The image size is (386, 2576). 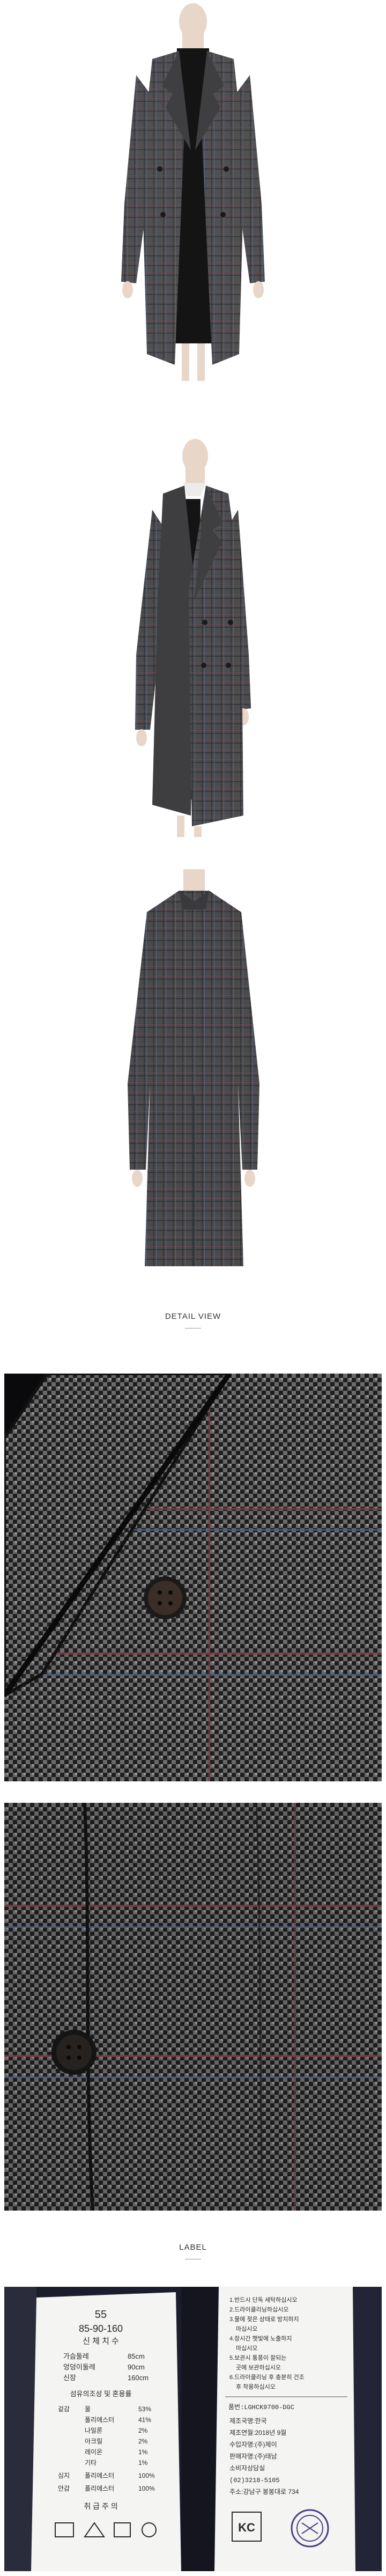 What do you see at coordinates (261, 2407) in the screenshot?
I see `tag-product-code: 품번:LGHCK9700-DGC` at bounding box center [261, 2407].